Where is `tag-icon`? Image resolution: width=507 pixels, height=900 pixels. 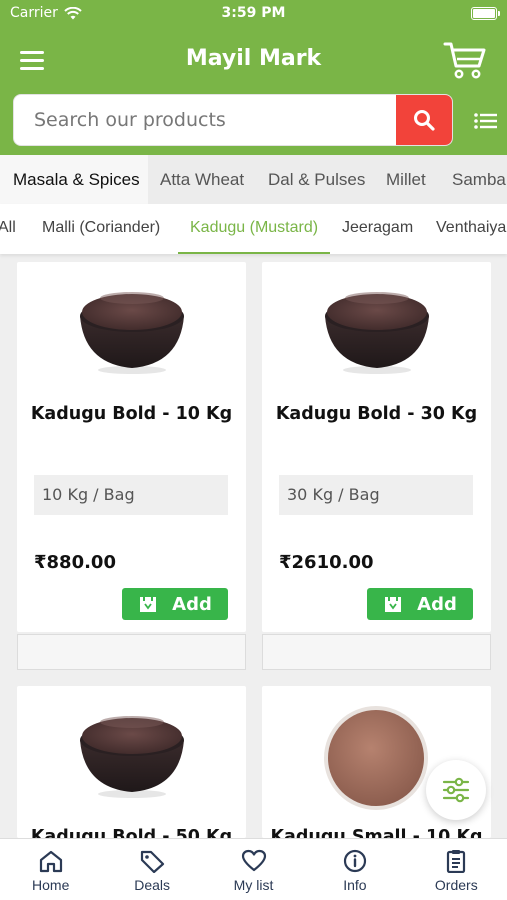 tag-icon is located at coordinates (153, 861).